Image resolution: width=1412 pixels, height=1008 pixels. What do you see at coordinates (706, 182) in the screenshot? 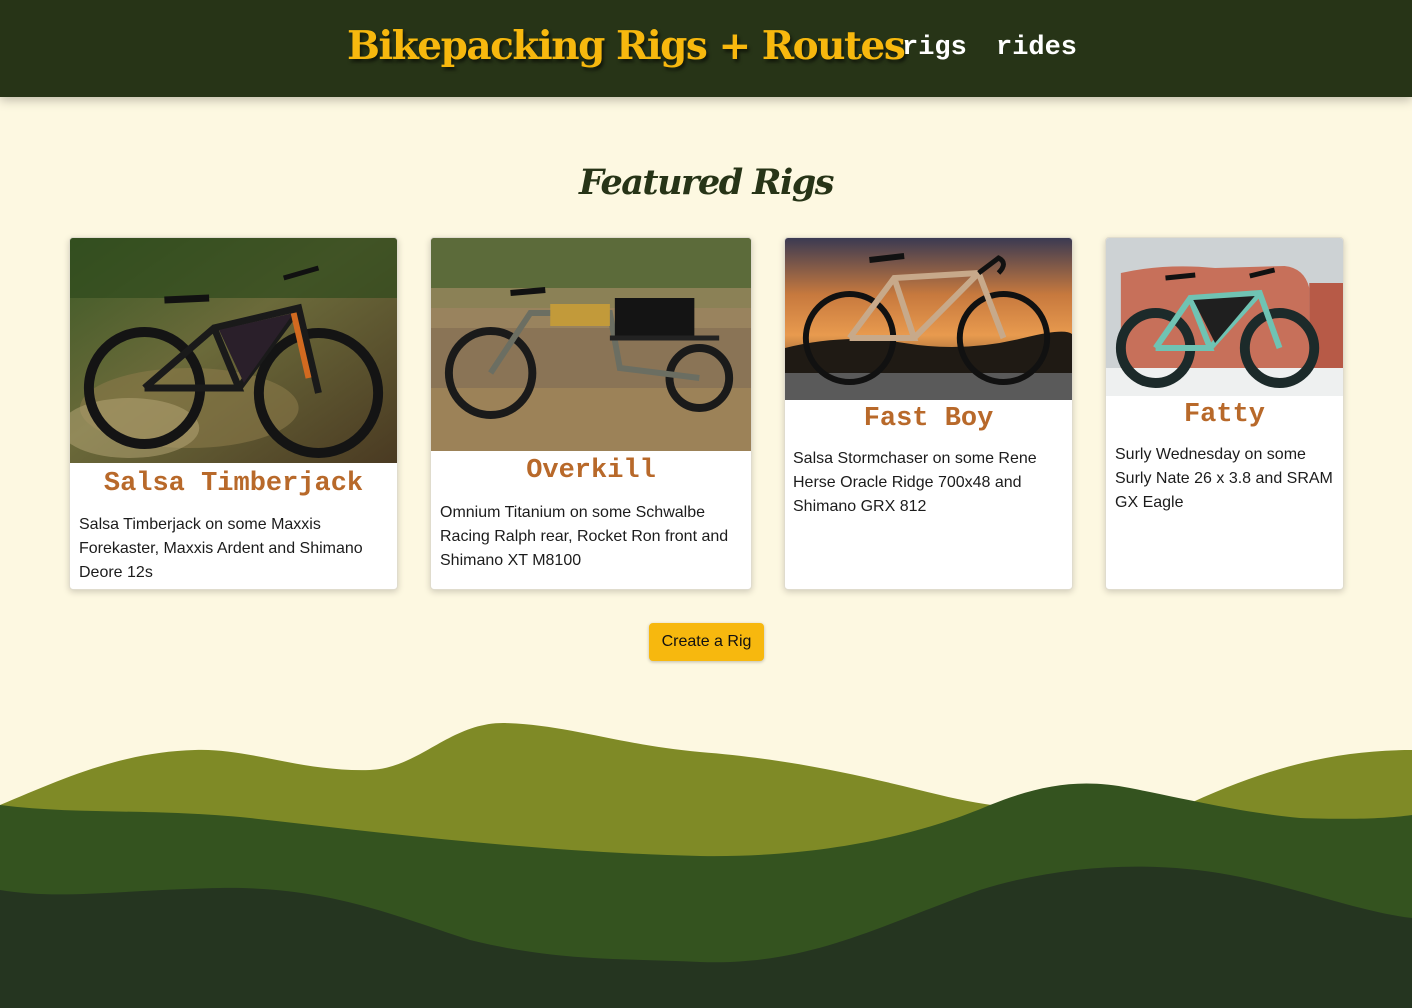
I see `page-title: Featured Rigs` at bounding box center [706, 182].